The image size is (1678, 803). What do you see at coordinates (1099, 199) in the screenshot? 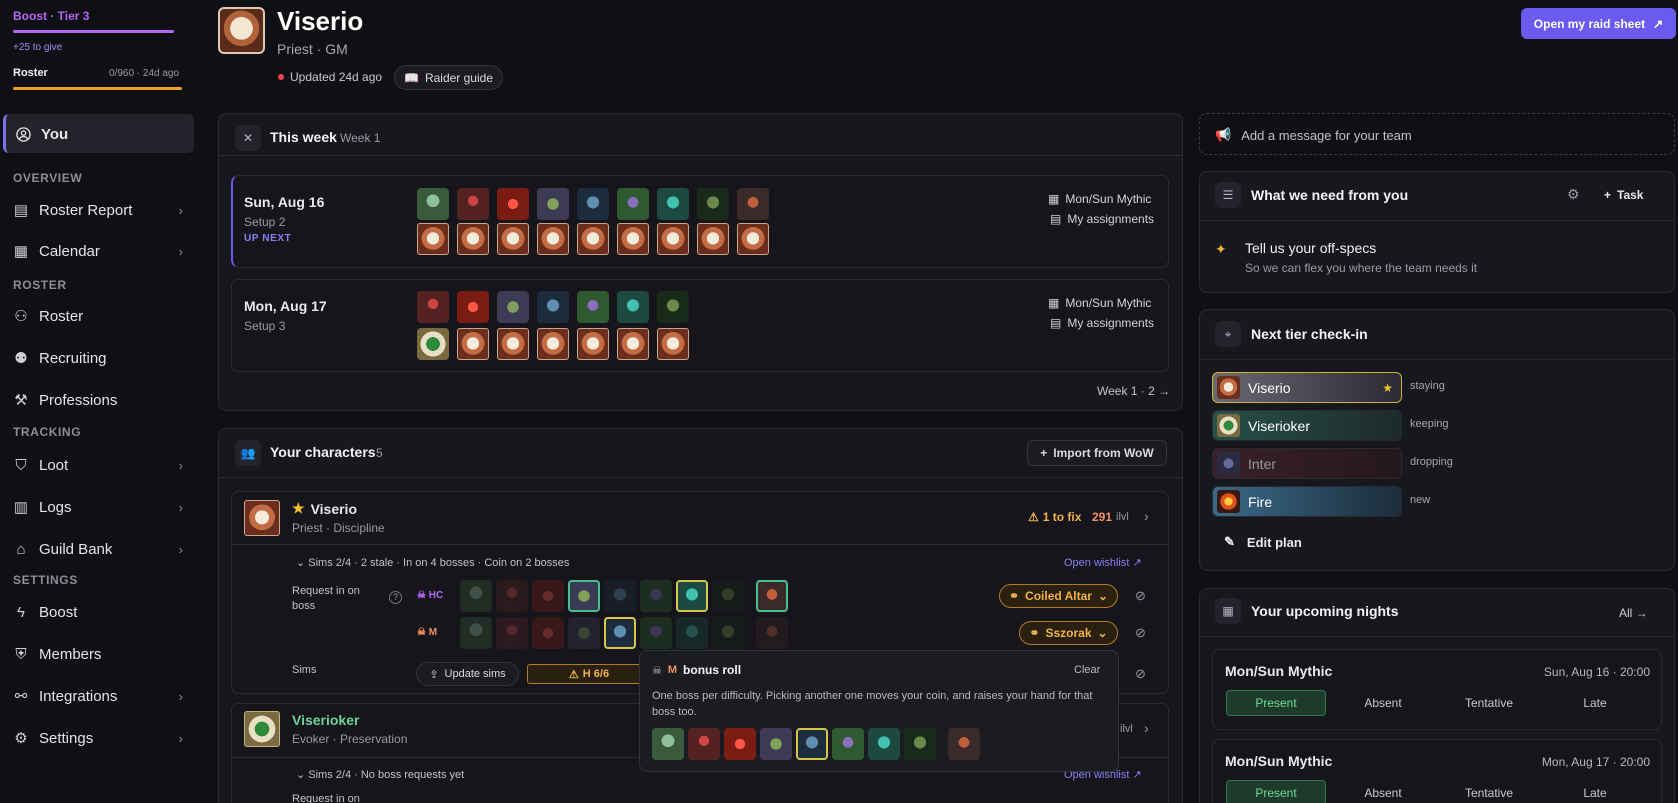
I see `night-event: ▦ Mon/Sun Mythic` at bounding box center [1099, 199].